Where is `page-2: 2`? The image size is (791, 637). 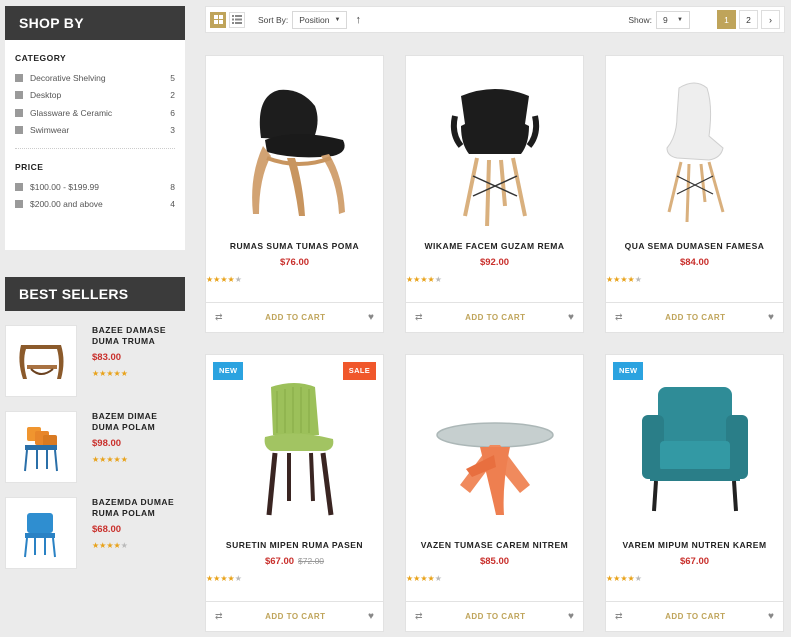 page-2: 2 is located at coordinates (748, 19).